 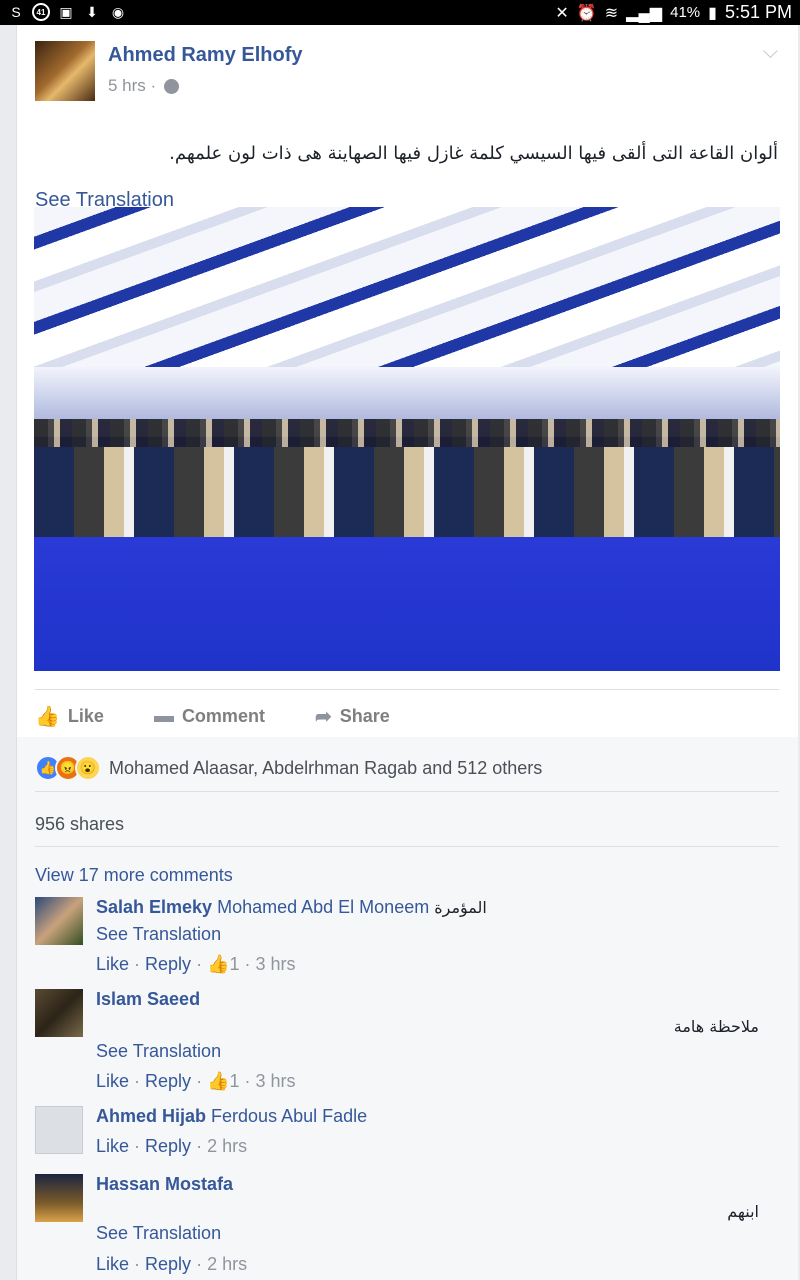 I want to click on photo-ceiling, so click(x=407, y=297).